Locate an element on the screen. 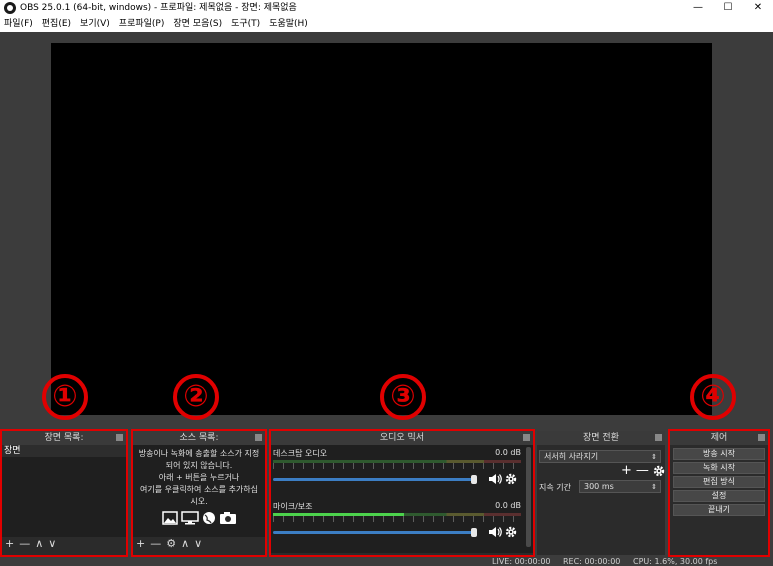 The image size is (773, 566). spin-arrows-icon: ⇕ is located at coordinates (654, 487).